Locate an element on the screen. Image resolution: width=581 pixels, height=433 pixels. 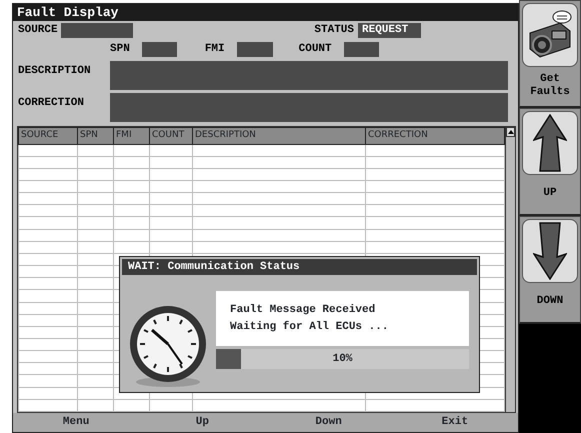
column-header: COUNT is located at coordinates (171, 136).